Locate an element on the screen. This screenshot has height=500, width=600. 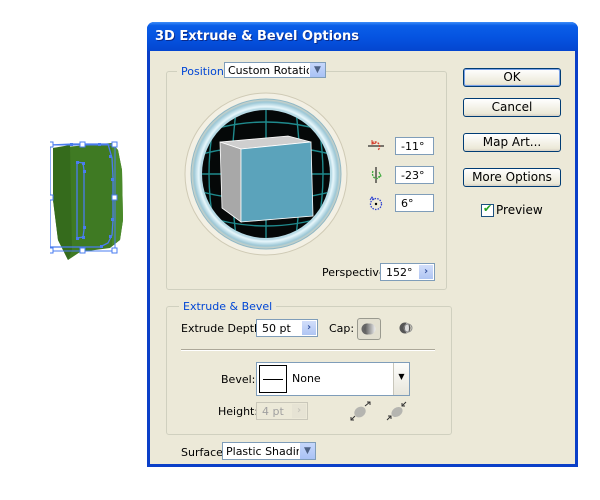
selected-artwork is located at coordinates (88, 200).